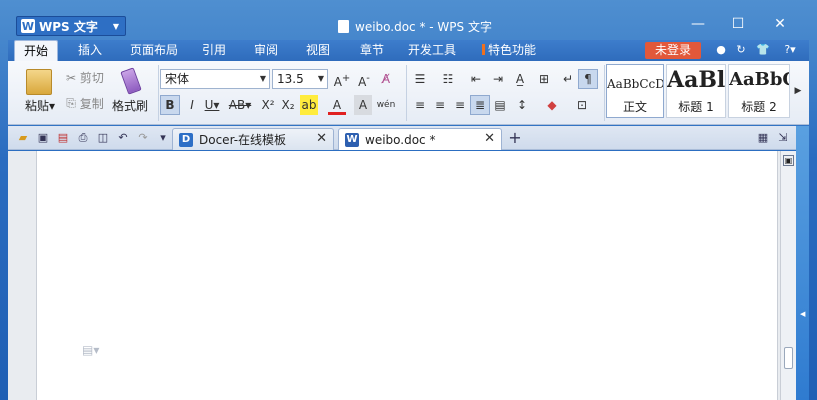 This screenshot has width=817, height=400. I want to click on tab-chapter: 章节, so click(372, 50).